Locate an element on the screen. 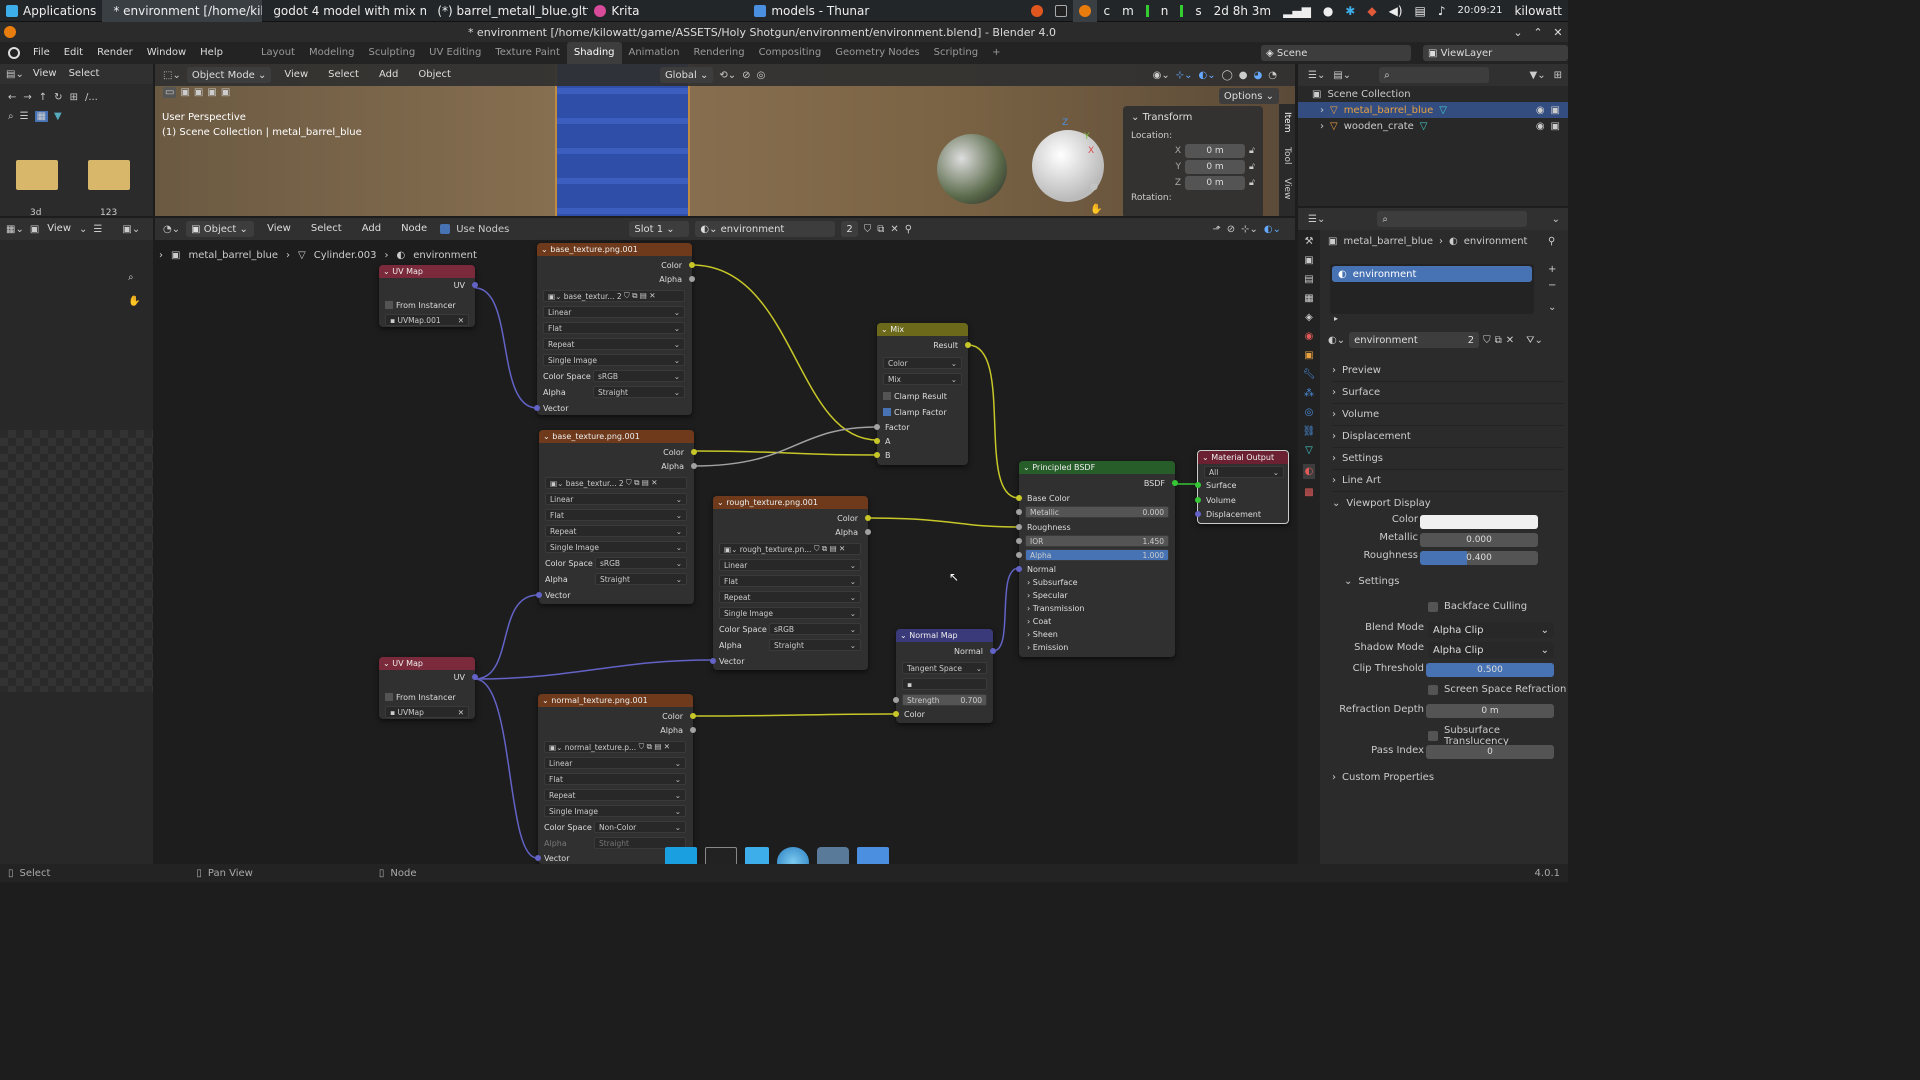 This screenshot has height=1080, width=1920. node-uv-map-2: ⌄ UV Map UV From Instancer ▪ UVMap ✕ is located at coordinates (428, 688).